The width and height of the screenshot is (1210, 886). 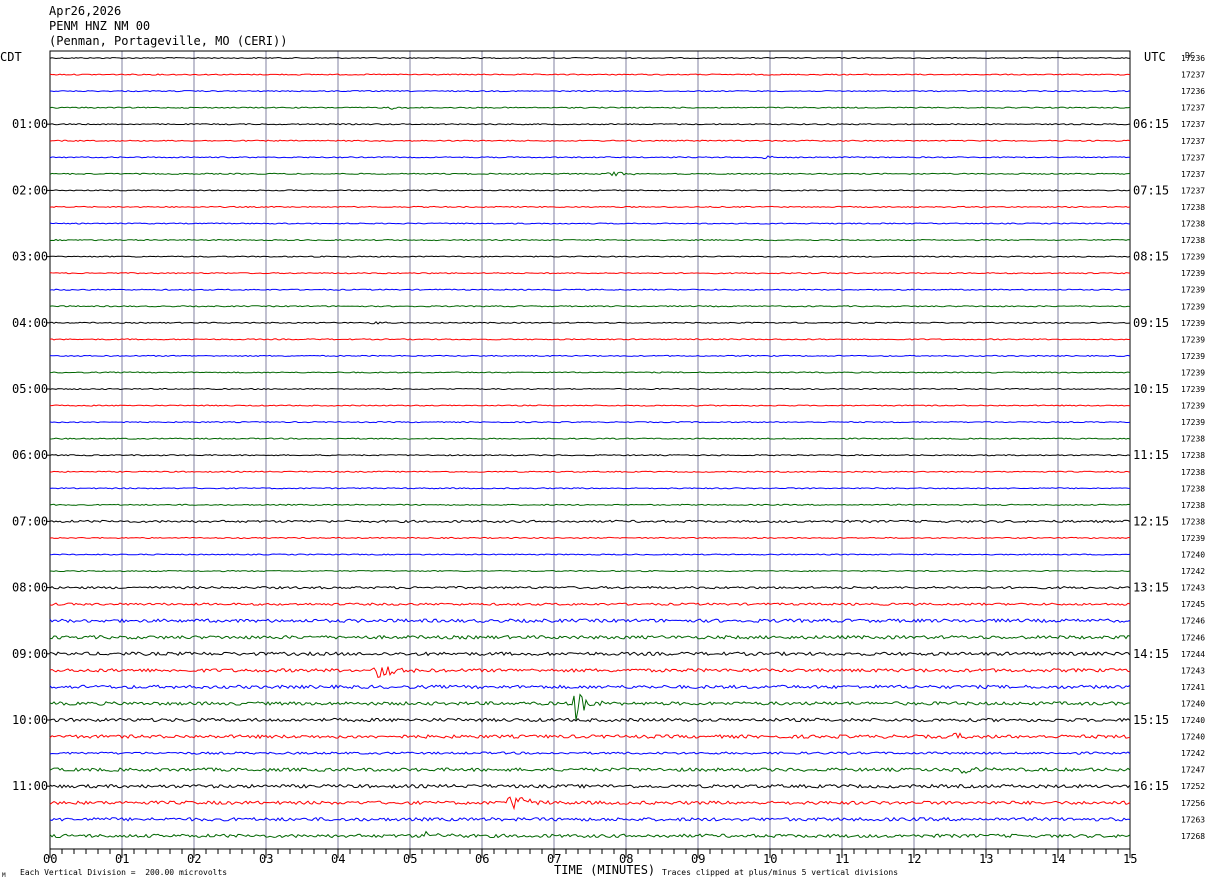 What do you see at coordinates (1155, 57) in the screenshot?
I see `right-axis-label: UTC` at bounding box center [1155, 57].